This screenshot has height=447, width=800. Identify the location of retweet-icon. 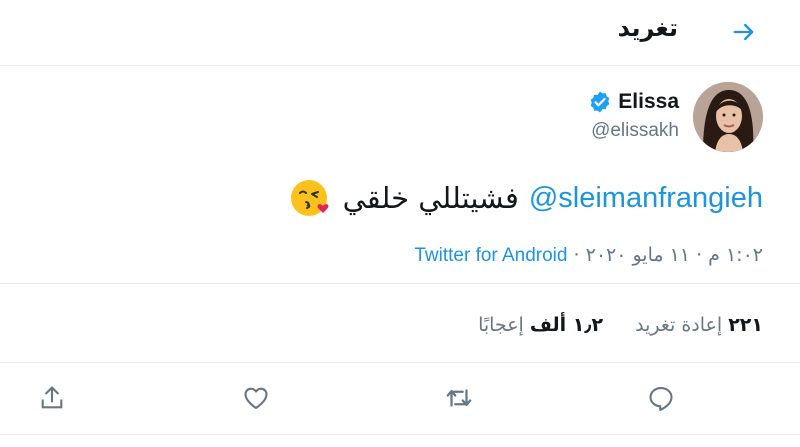
(459, 398).